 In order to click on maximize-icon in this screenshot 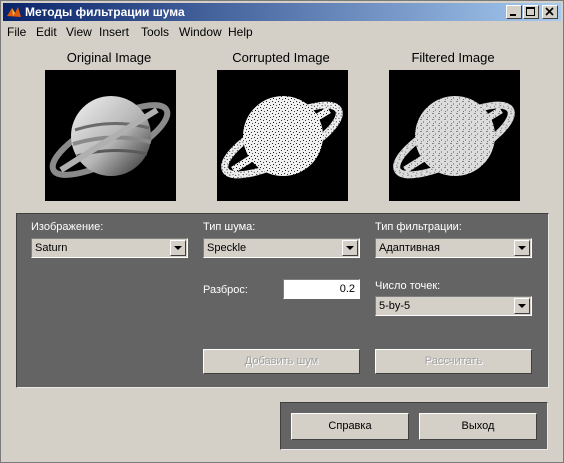, I will do `click(530, 11)`.